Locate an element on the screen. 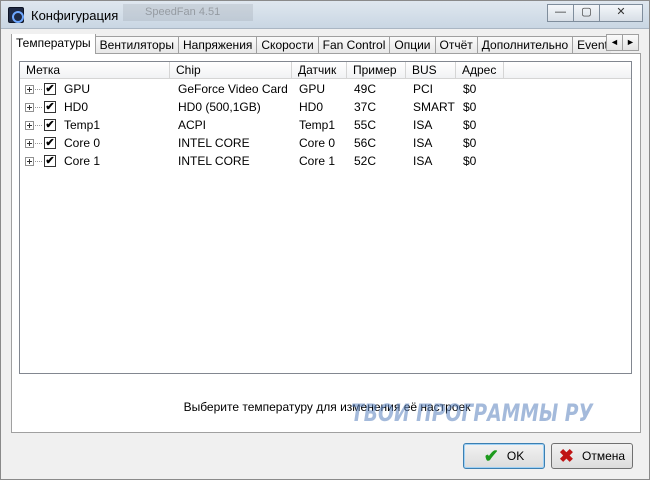  column-header-address: Адрес is located at coordinates (480, 70).